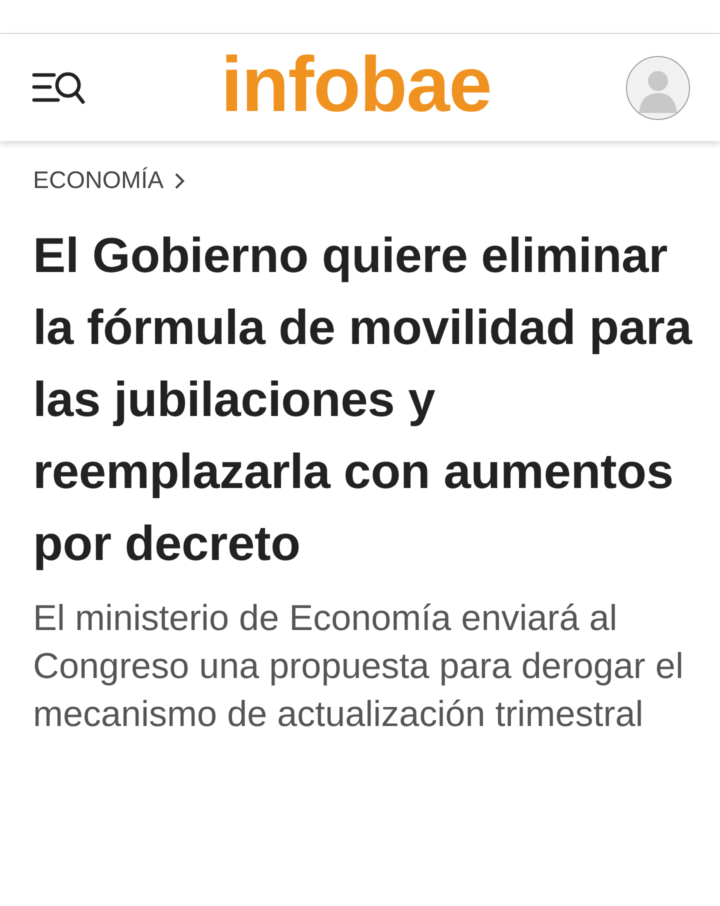  What do you see at coordinates (59, 88) in the screenshot?
I see `menu-search-icon` at bounding box center [59, 88].